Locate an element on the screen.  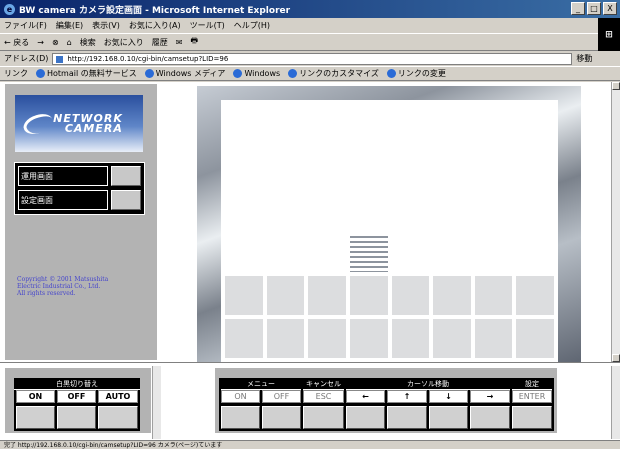
enter-button: ENTER is located at coordinates (532, 396).